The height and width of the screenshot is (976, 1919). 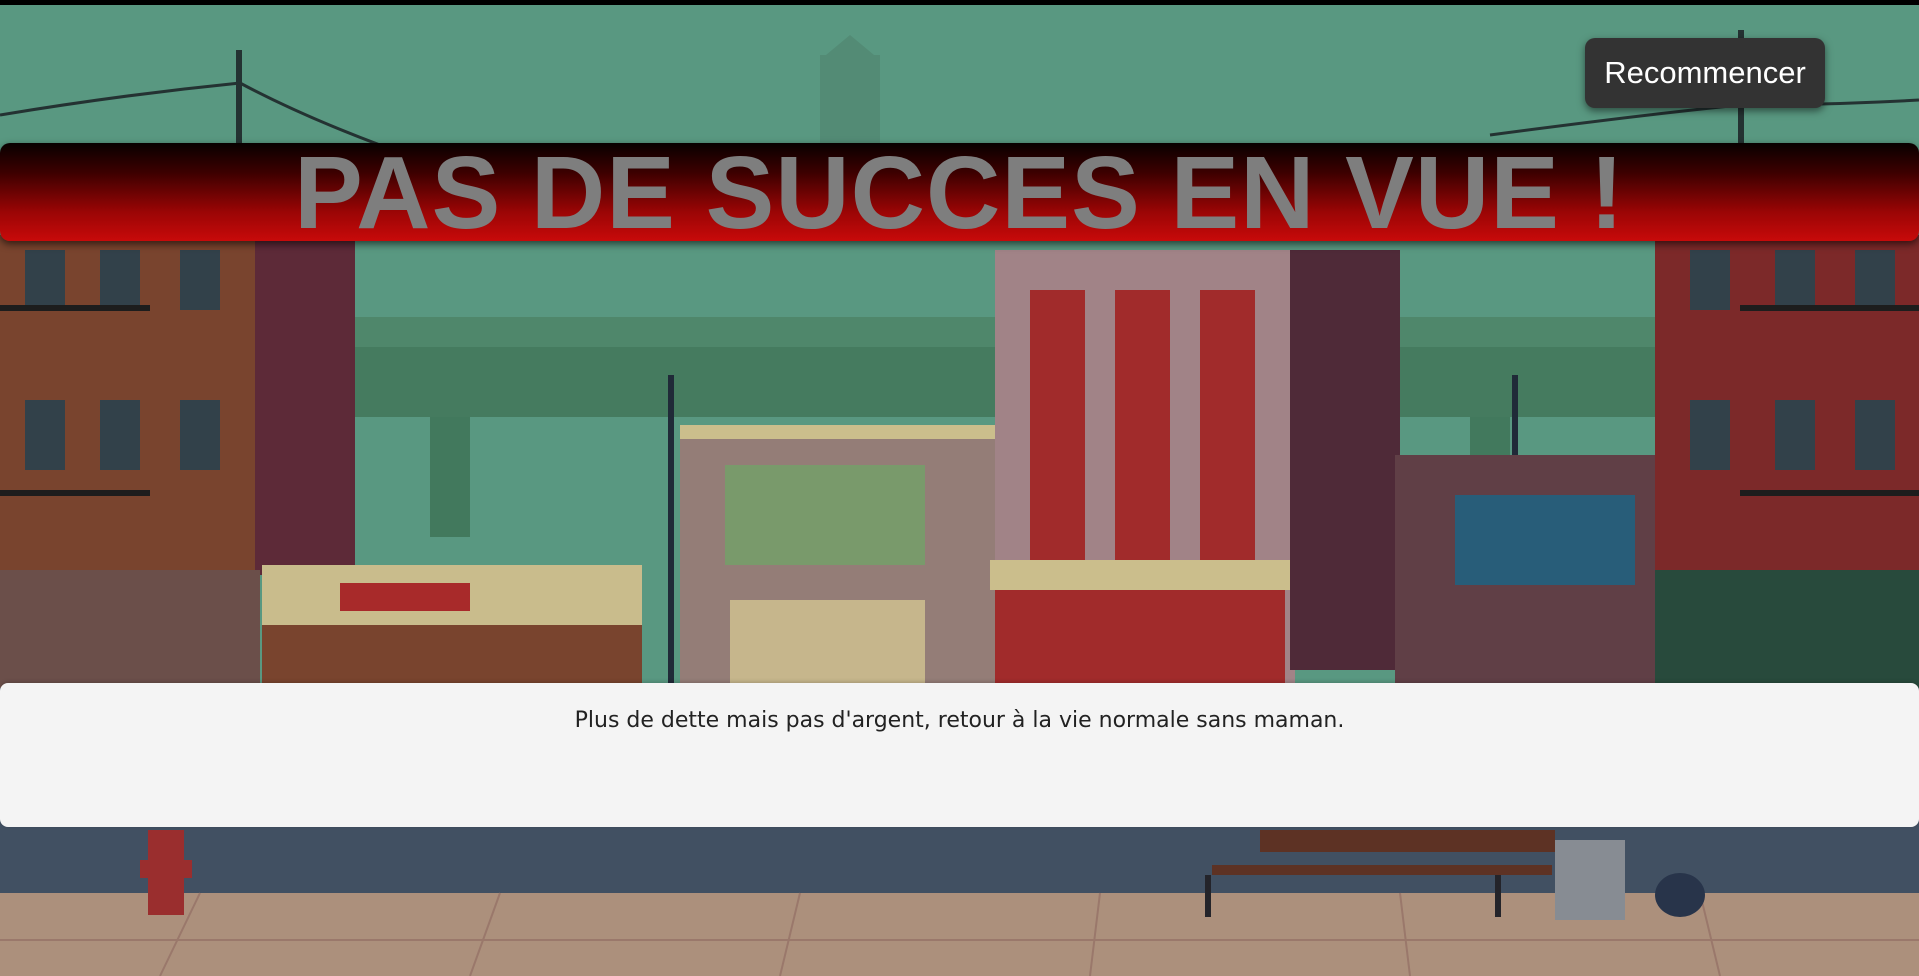 I want to click on restart-button: Recommencer, so click(x=1705, y=73).